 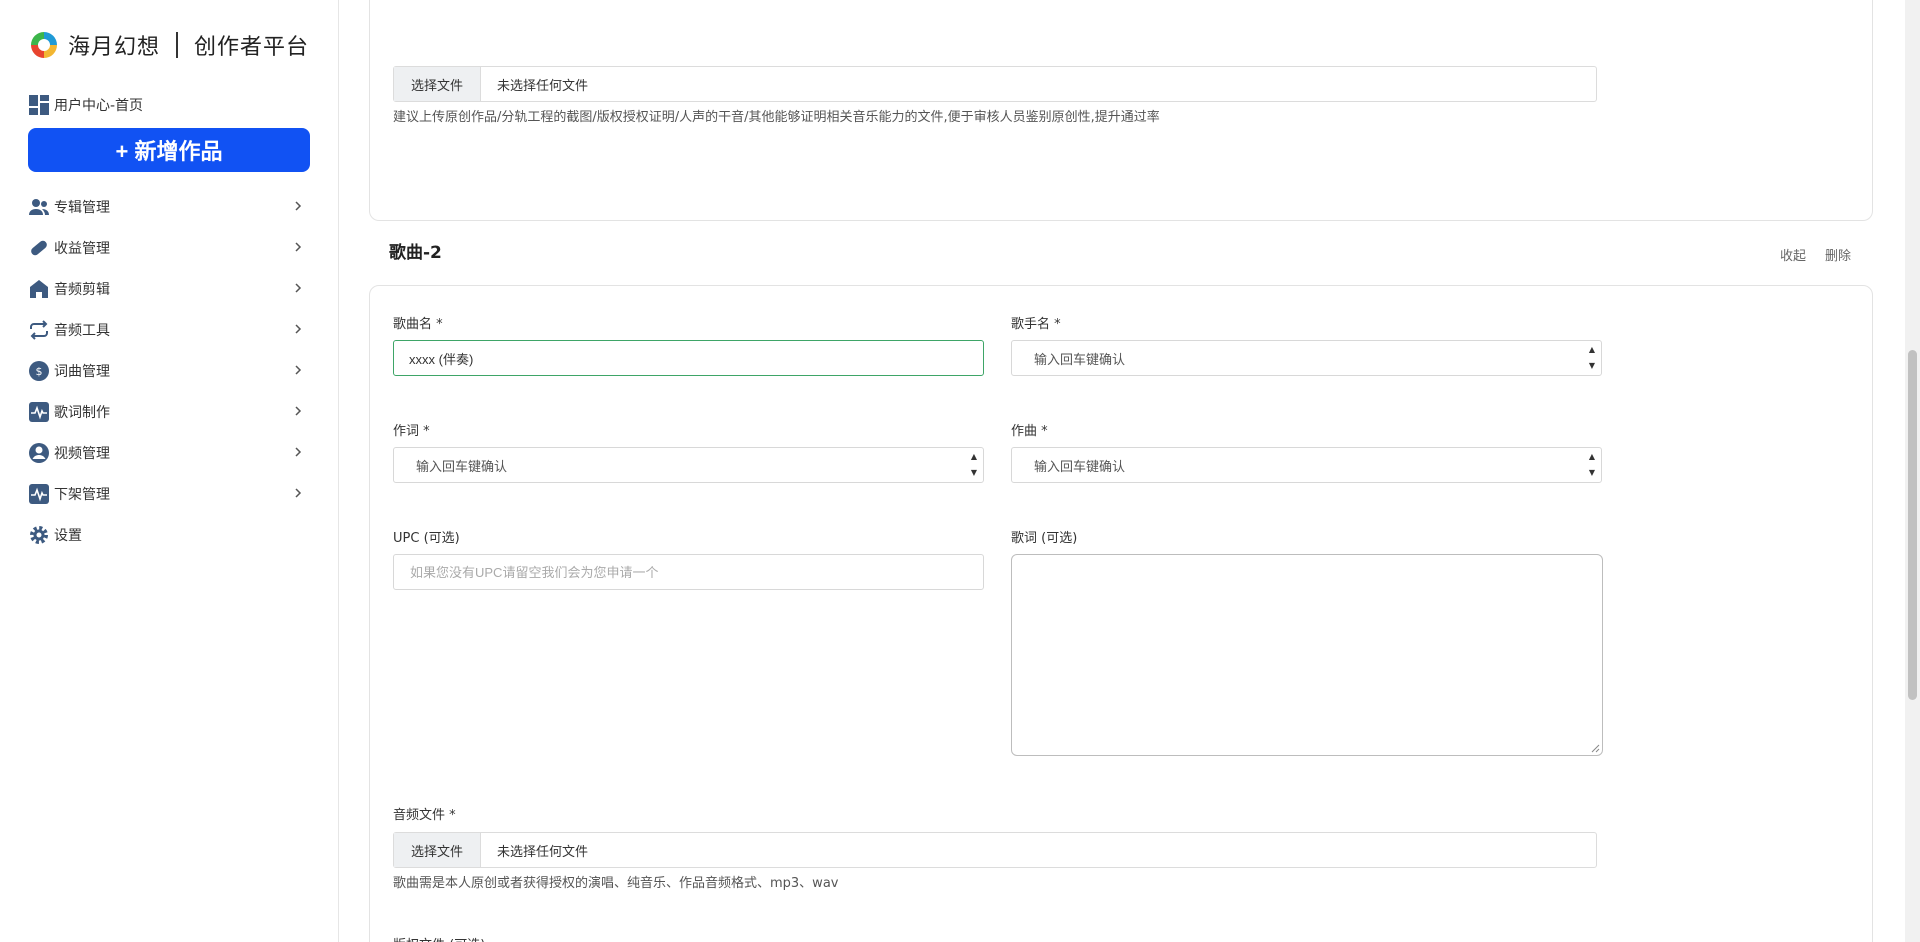 What do you see at coordinates (426, 538) in the screenshot?
I see `upc-label: UPC (可选)` at bounding box center [426, 538].